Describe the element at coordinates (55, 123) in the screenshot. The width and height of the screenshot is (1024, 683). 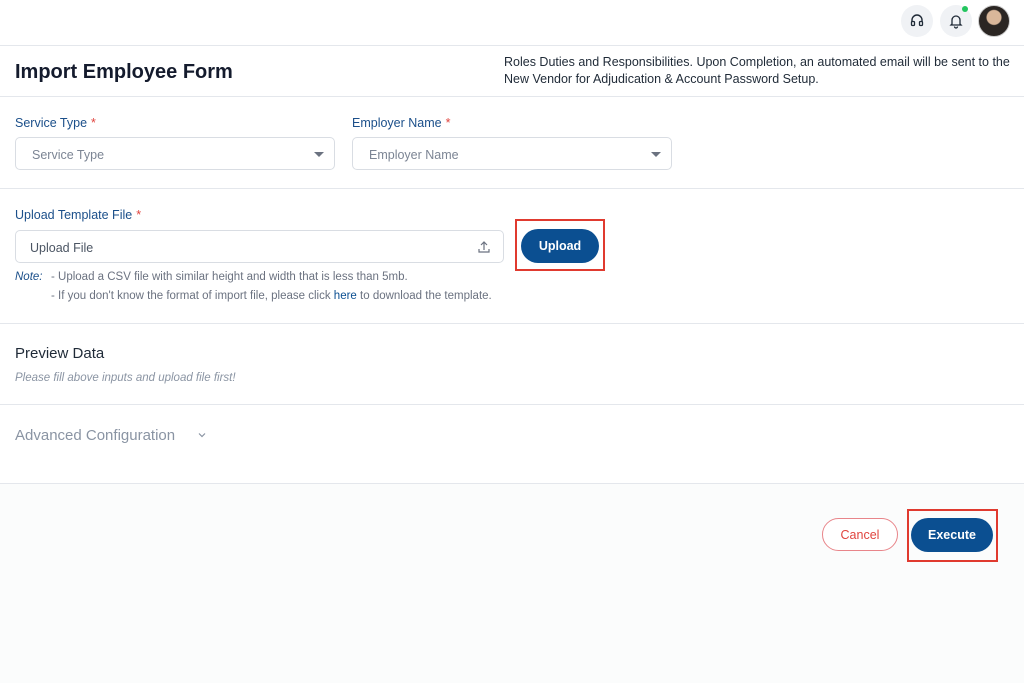
I see `service-type-label: Service Type *` at that location.